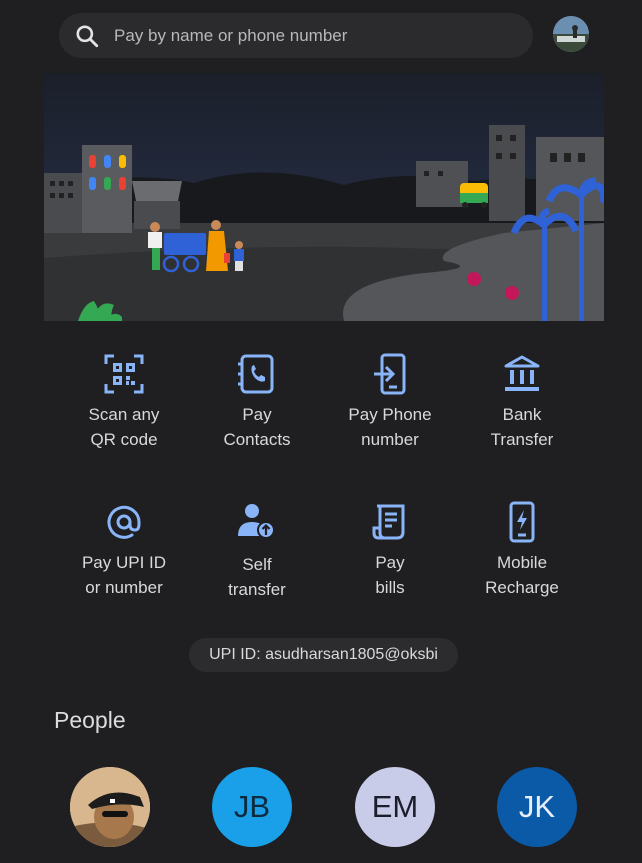 The image size is (642, 863). I want to click on qr-scan-icon, so click(124, 374).